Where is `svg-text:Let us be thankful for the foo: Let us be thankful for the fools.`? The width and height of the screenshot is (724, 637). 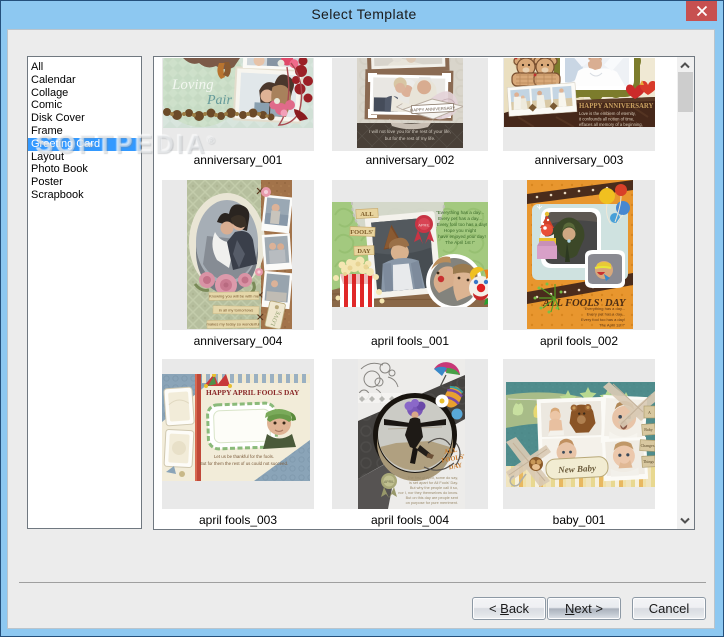 svg-text:Let us be thankful for the foo: Let us be thankful for the fools. is located at coordinates (244, 456).